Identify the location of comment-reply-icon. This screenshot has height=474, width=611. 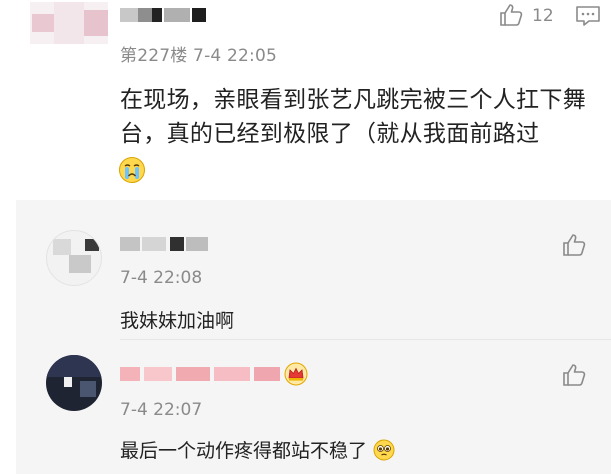
(588, 16).